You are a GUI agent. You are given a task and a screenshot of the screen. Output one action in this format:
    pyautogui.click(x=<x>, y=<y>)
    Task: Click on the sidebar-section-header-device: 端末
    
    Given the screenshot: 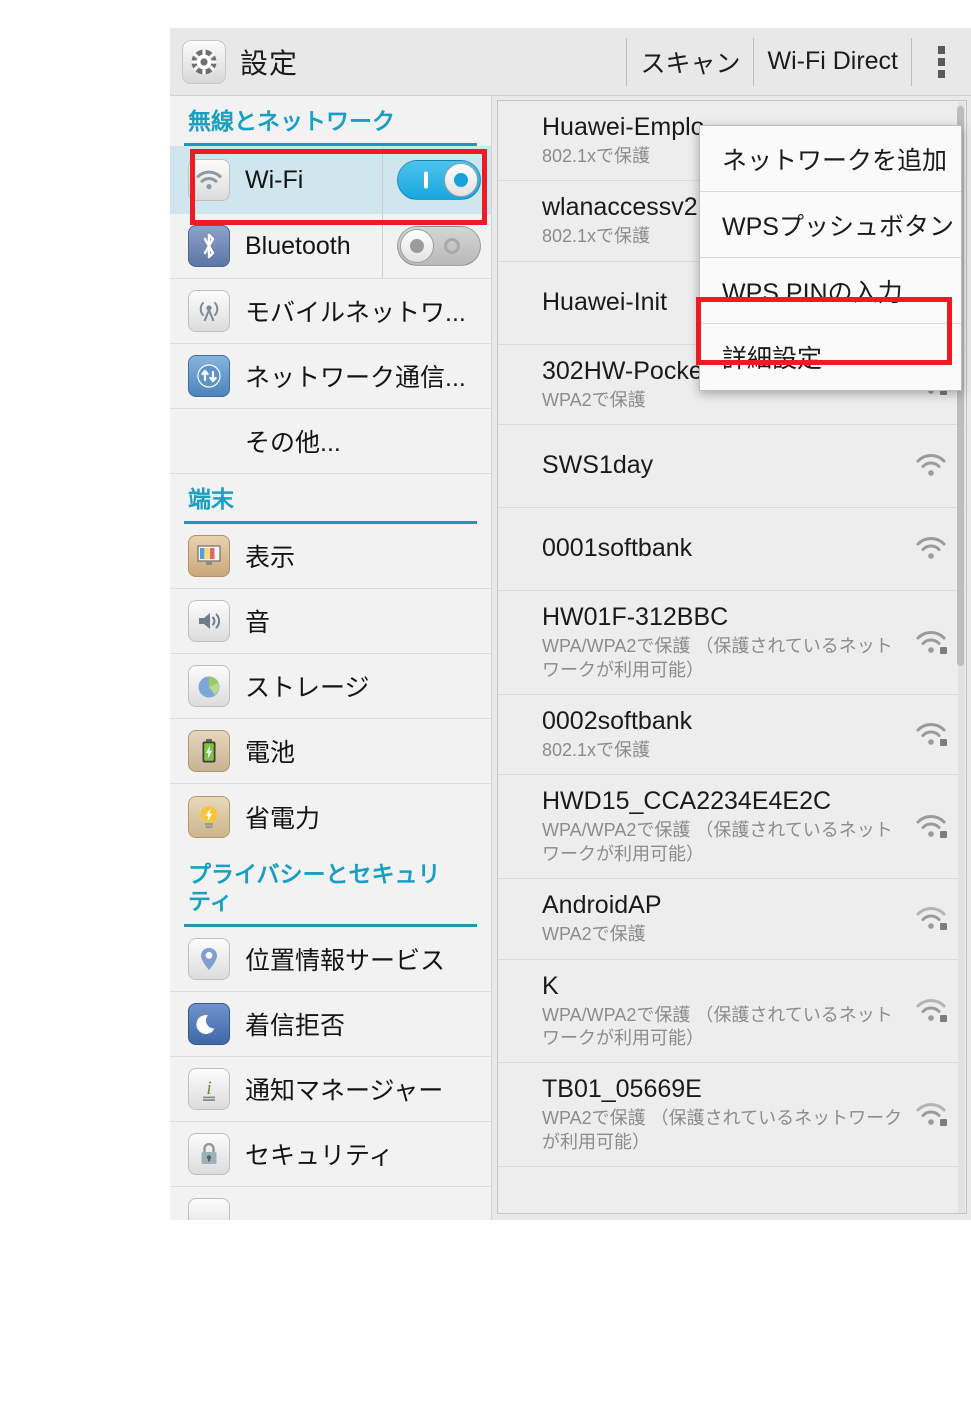 What is the action you would take?
    pyautogui.click(x=211, y=499)
    